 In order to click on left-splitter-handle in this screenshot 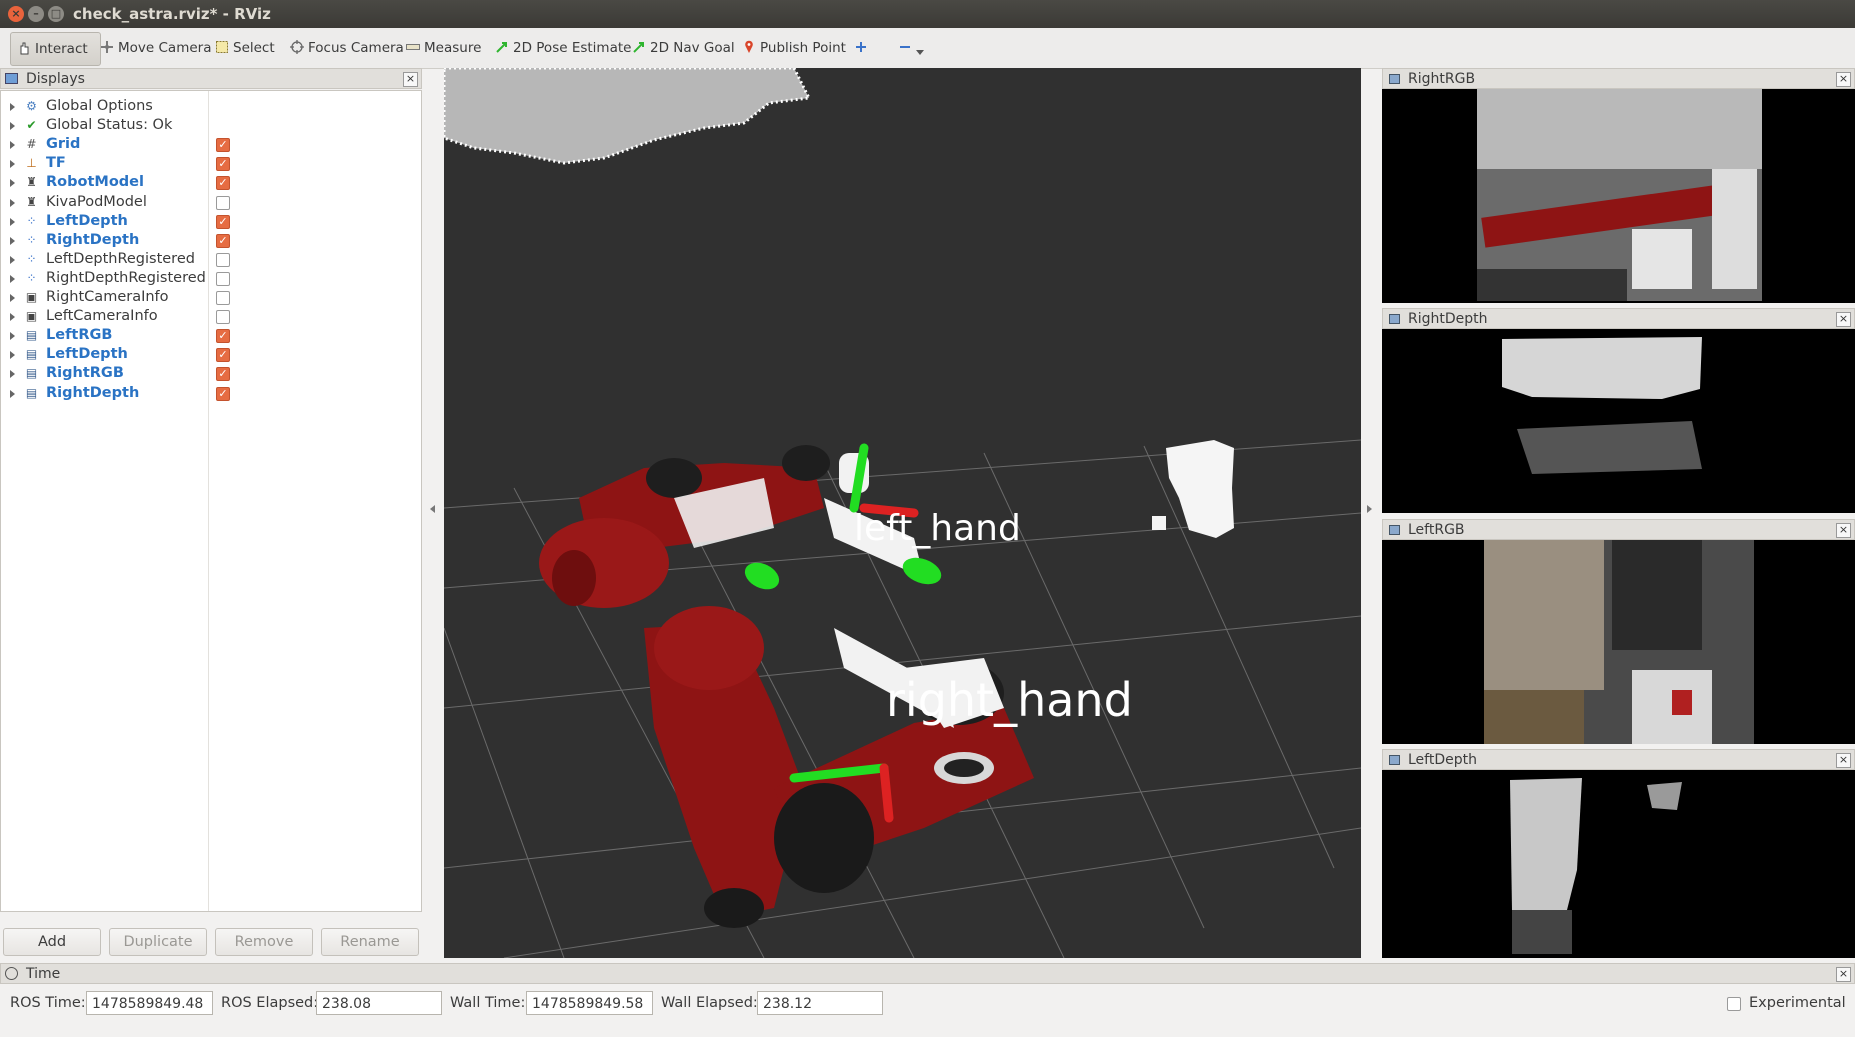, I will do `click(432, 509)`.